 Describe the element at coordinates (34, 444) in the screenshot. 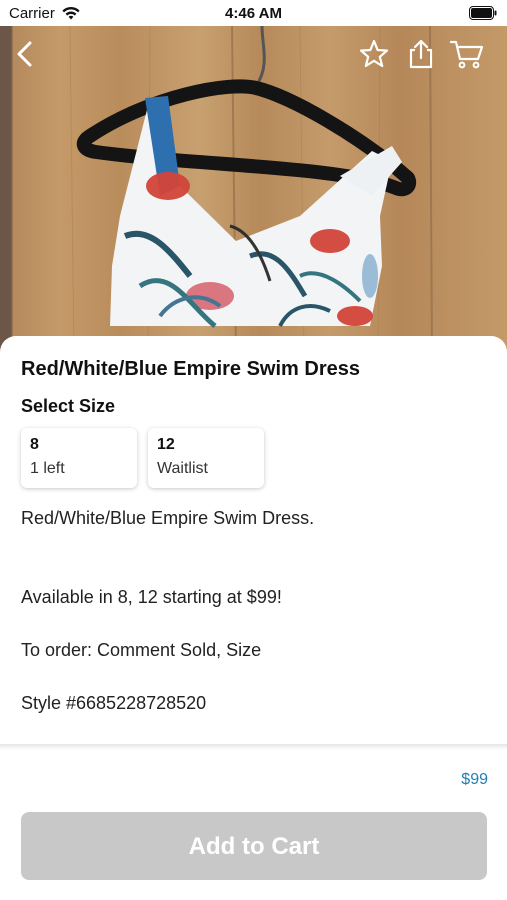

I see `size-value: 8` at that location.